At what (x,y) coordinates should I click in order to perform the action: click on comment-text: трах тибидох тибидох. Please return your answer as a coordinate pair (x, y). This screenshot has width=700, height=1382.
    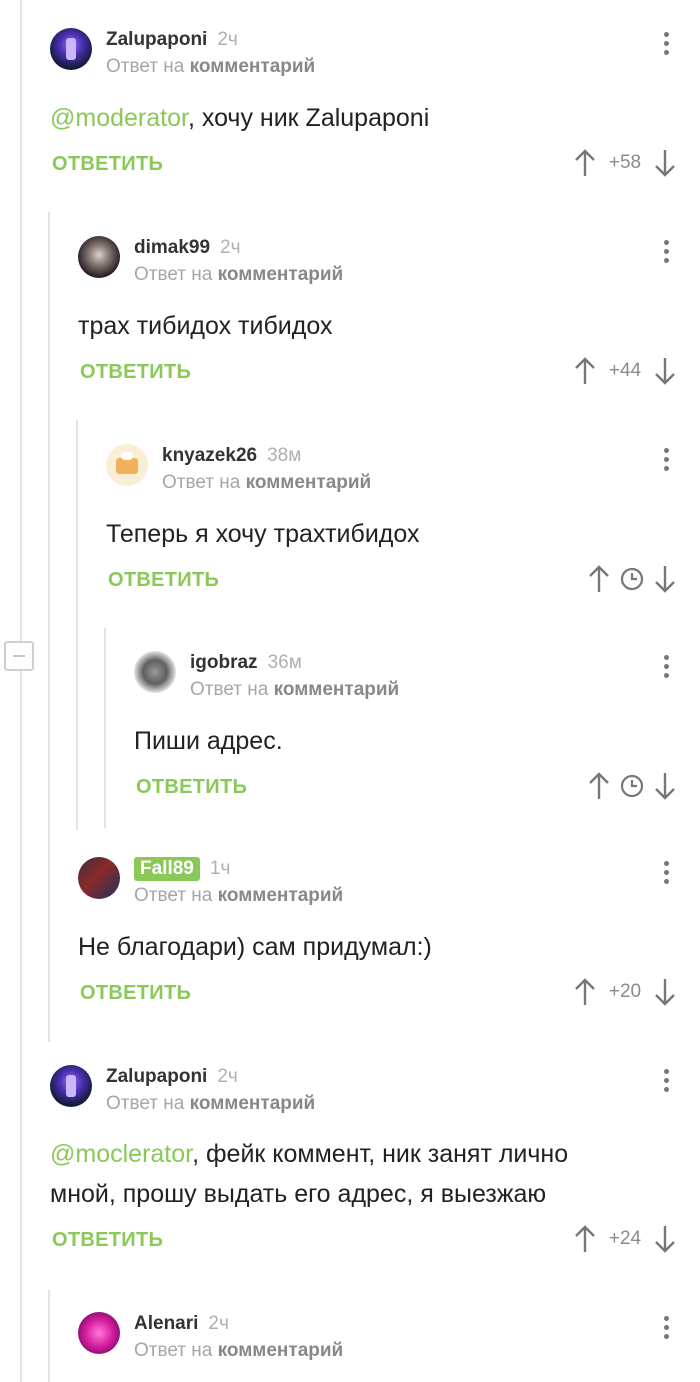
    Looking at the image, I should click on (205, 326).